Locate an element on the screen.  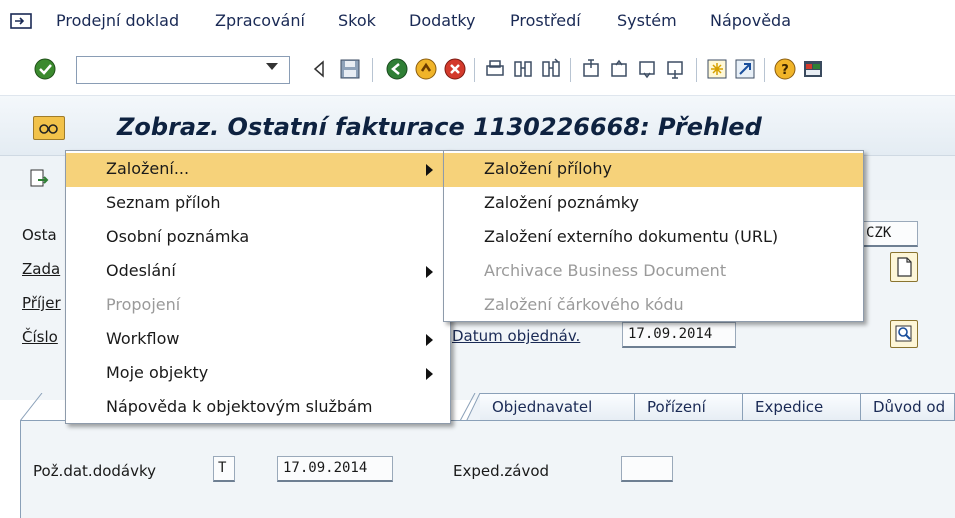
submenu-item-zalozeni-externiho-dokumentu: Založení externího dokumentu (URL) is located at coordinates (653, 238).